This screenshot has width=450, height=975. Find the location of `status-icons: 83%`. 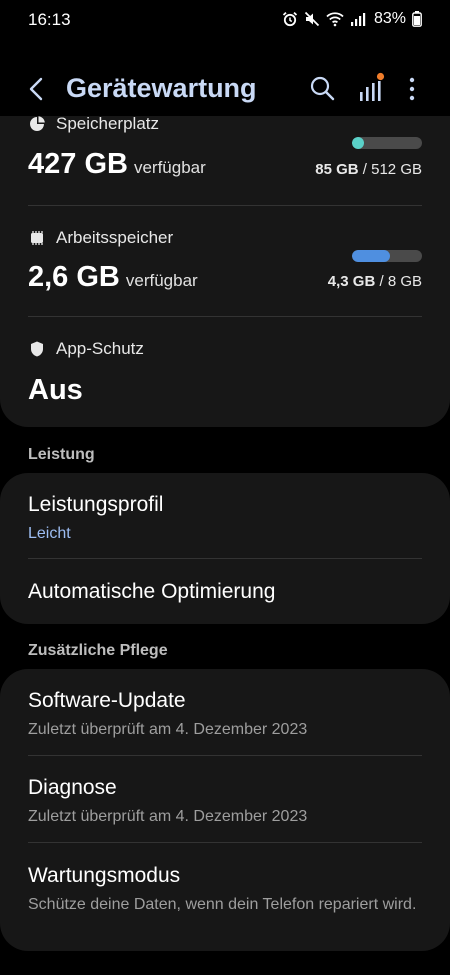

status-icons: 83% is located at coordinates (352, 19).